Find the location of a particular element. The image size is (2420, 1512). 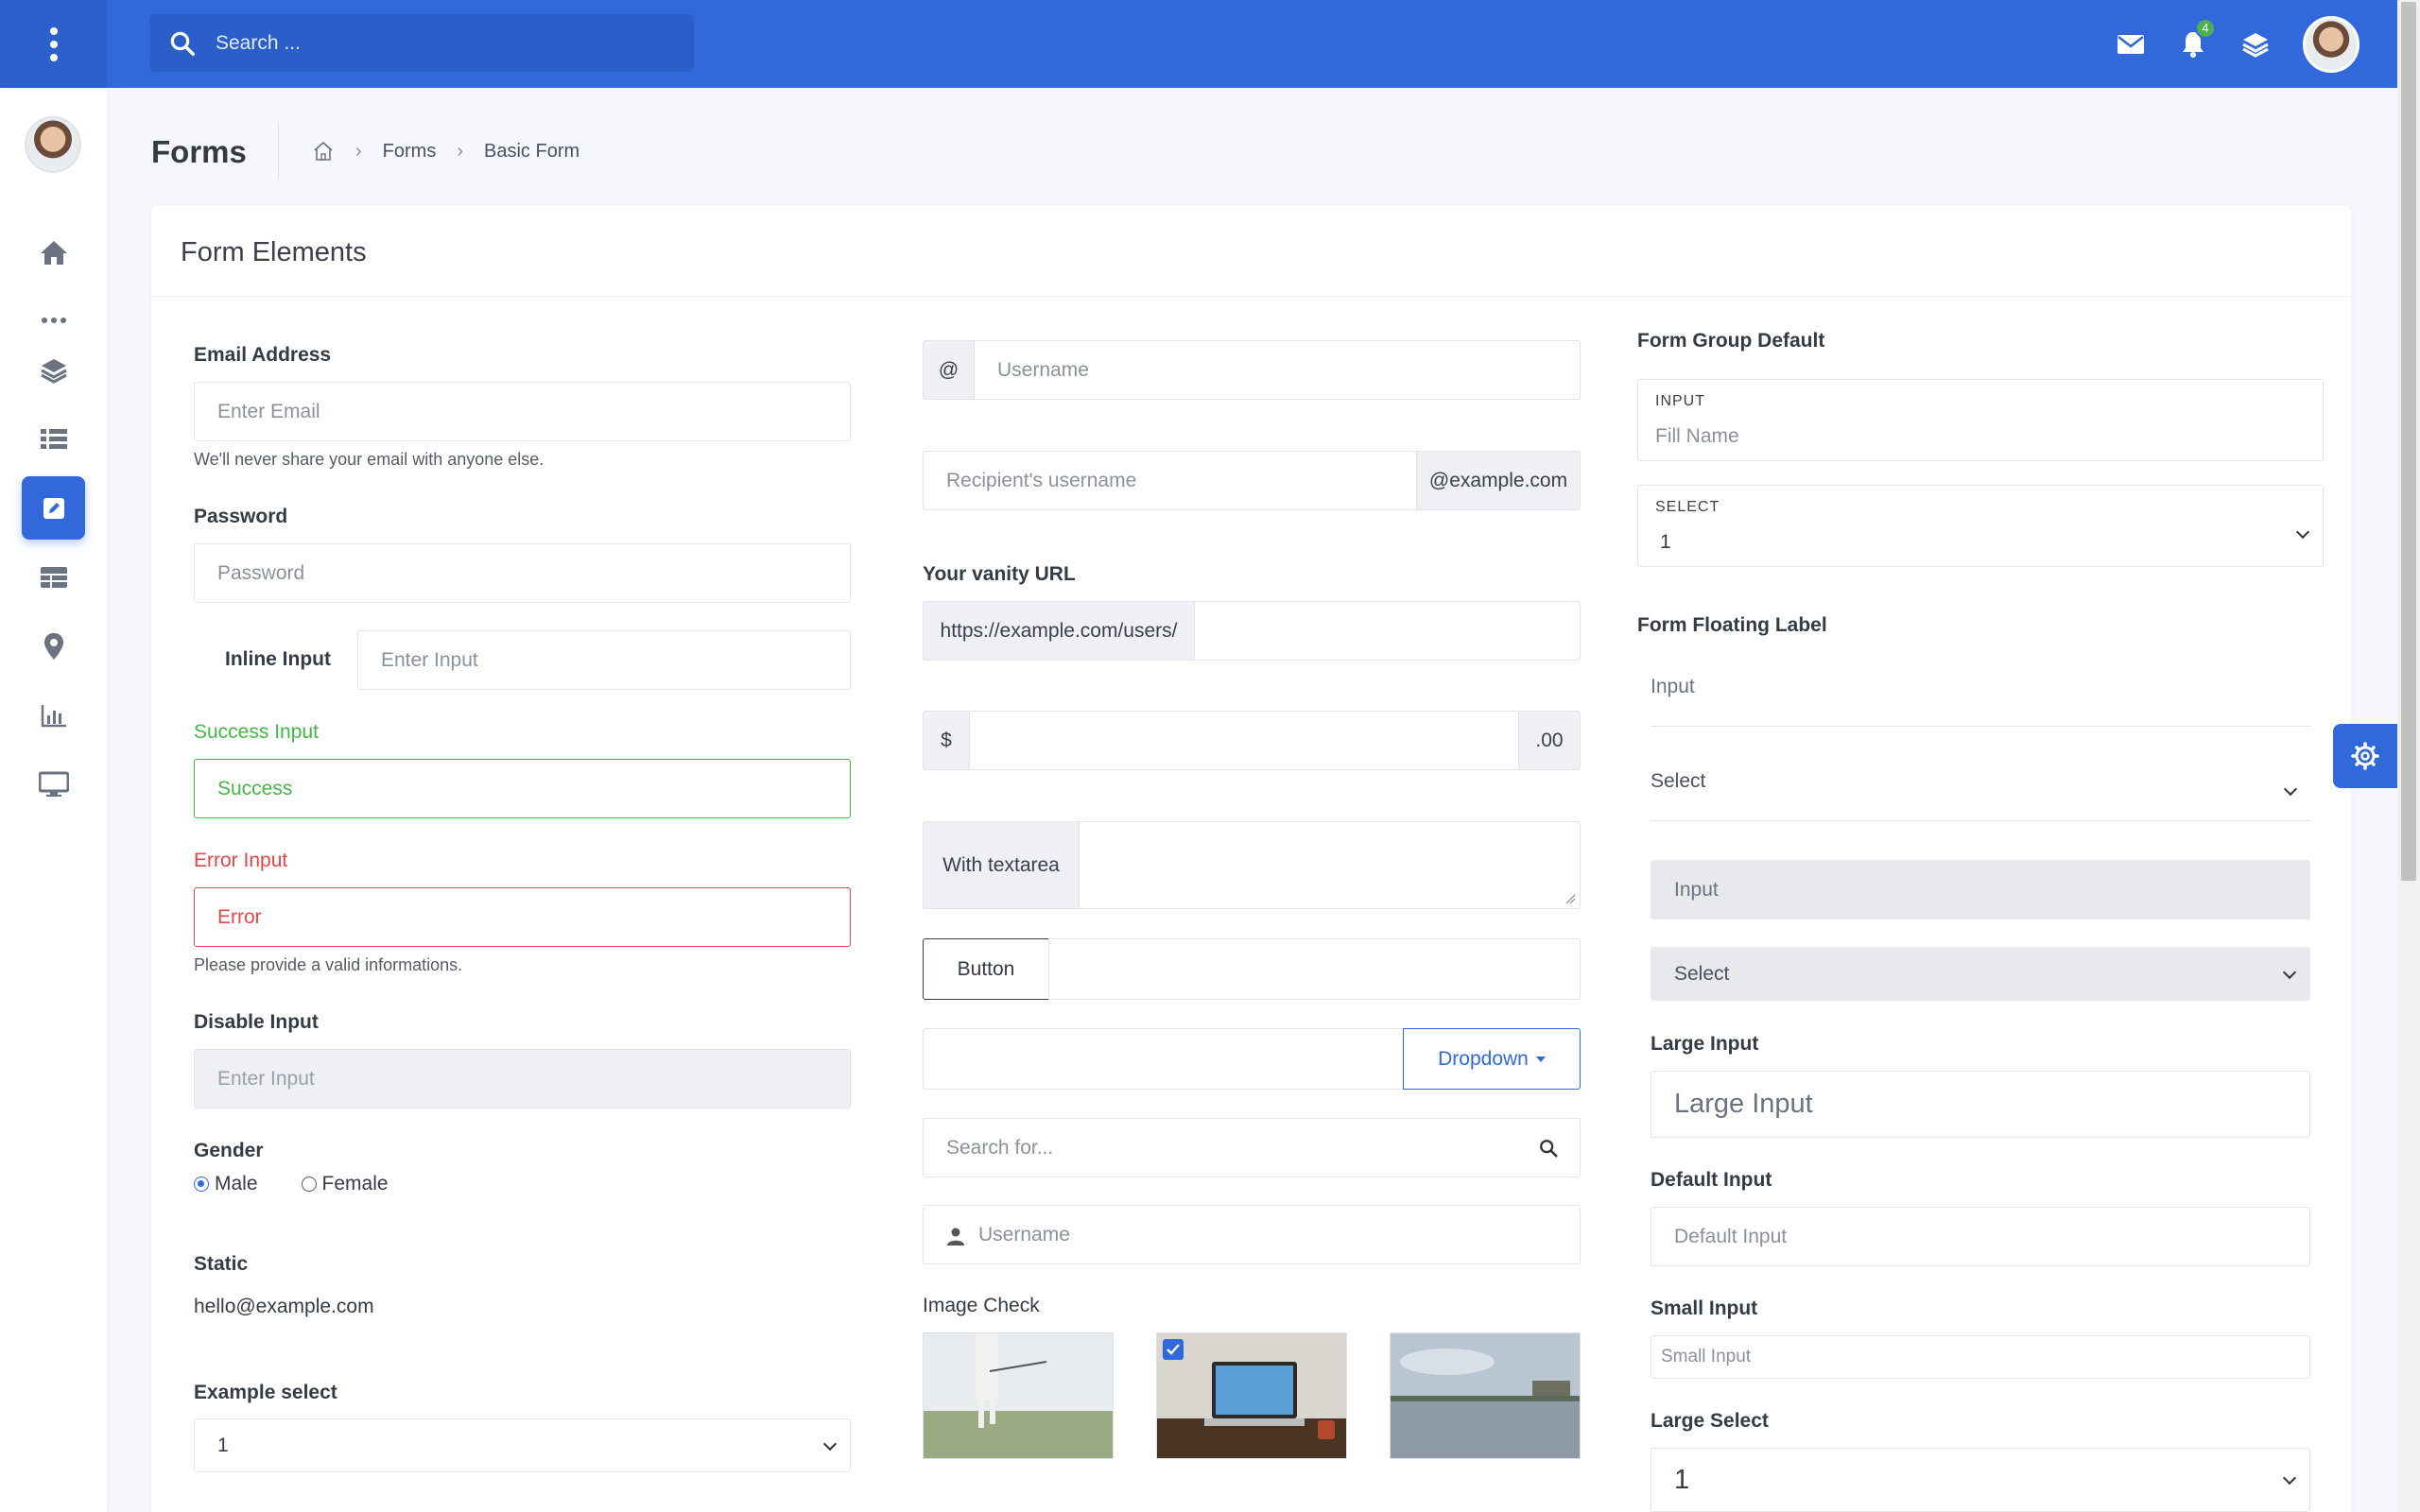

sidebar-item-forms is located at coordinates (53, 508).